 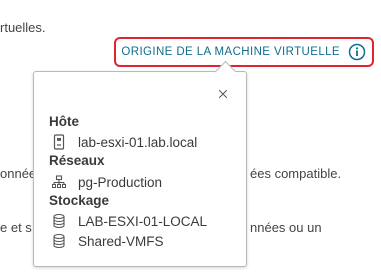 I want to click on close-icon, so click(x=223, y=94).